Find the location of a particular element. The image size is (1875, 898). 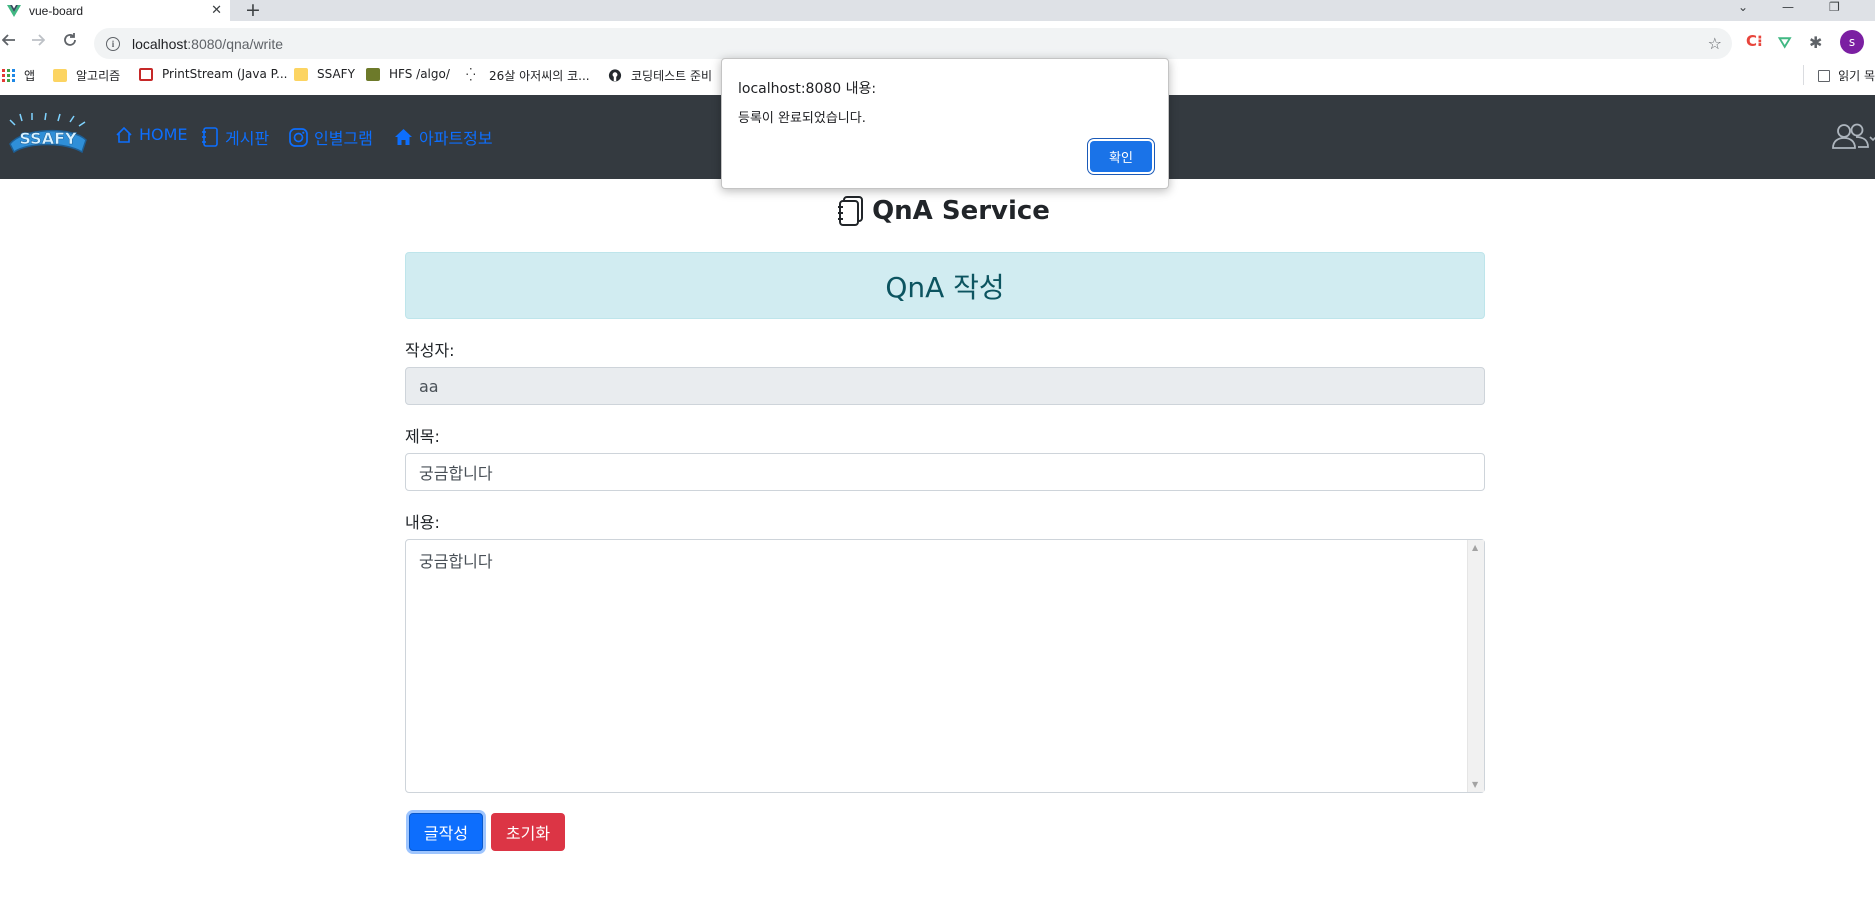

vue-favicon-icon is located at coordinates (14, 10).